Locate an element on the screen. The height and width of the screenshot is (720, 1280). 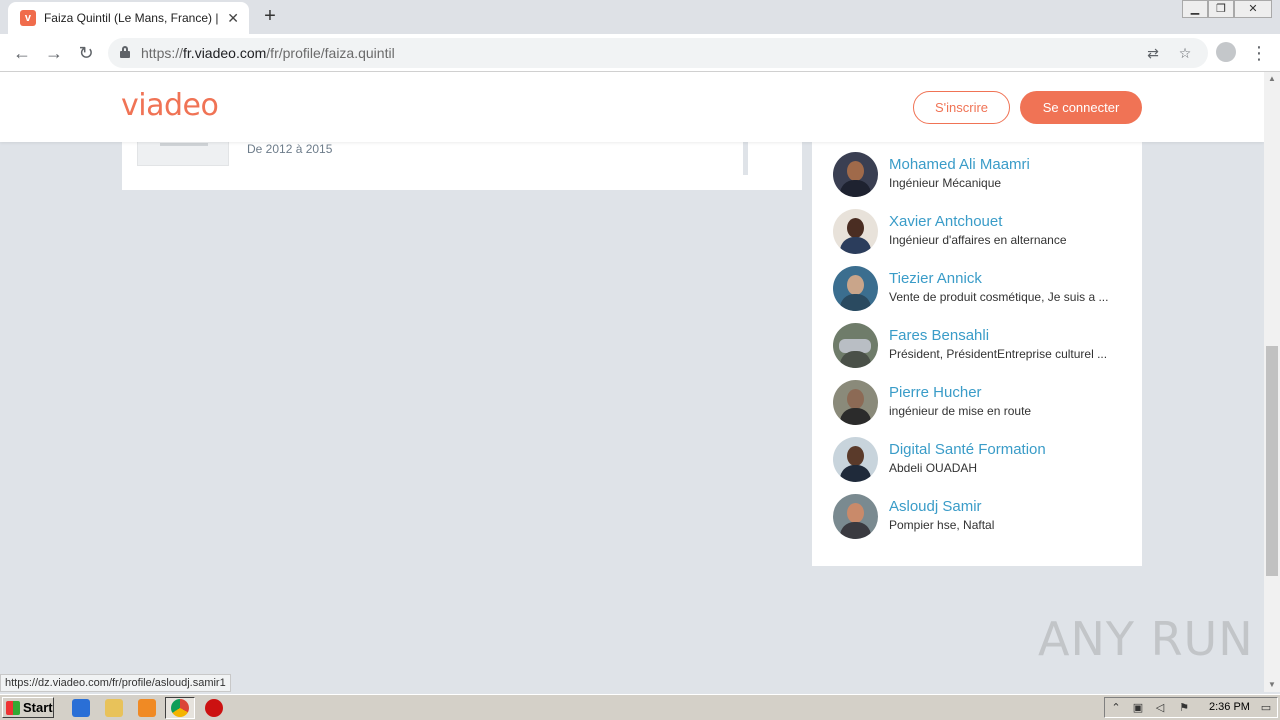
lock-icon is located at coordinates (125, 52).